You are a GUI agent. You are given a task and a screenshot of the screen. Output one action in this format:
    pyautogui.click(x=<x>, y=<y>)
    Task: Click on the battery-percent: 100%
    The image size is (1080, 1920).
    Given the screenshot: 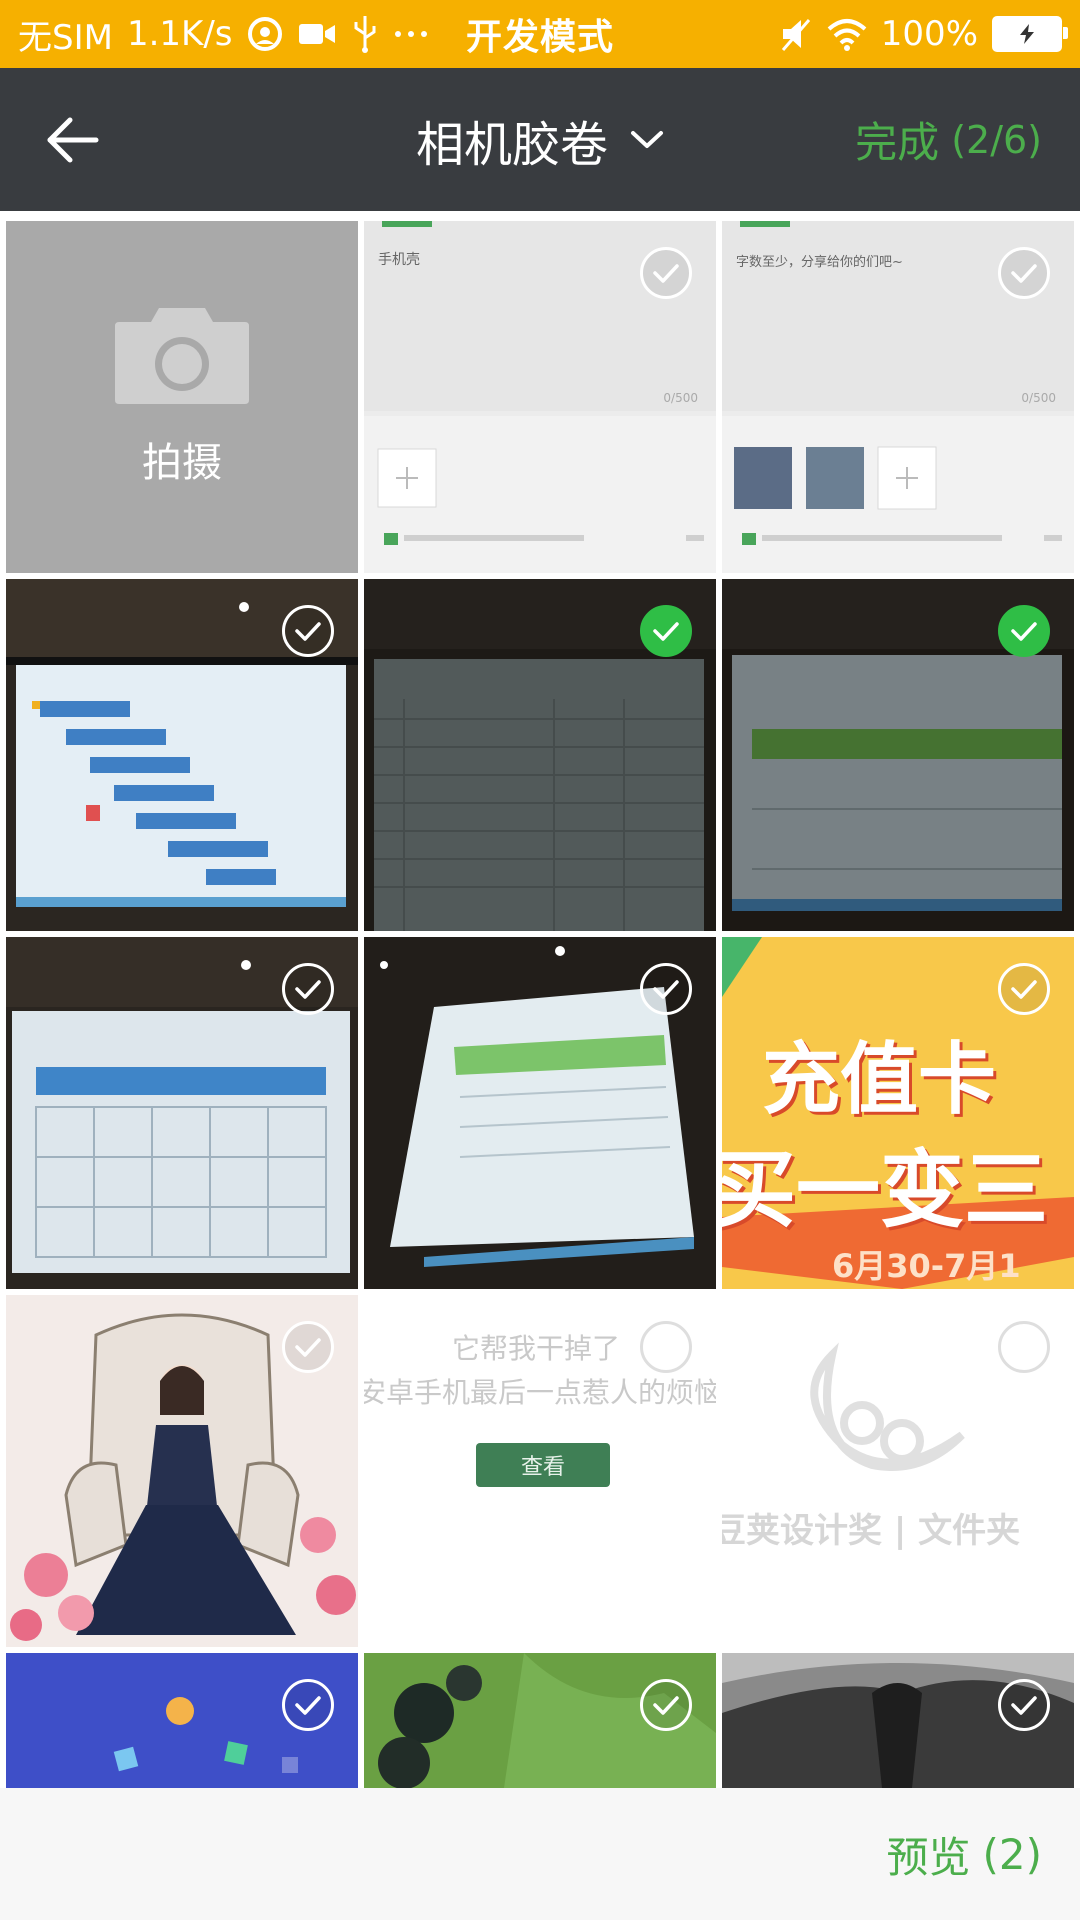 What is the action you would take?
    pyautogui.click(x=929, y=34)
    